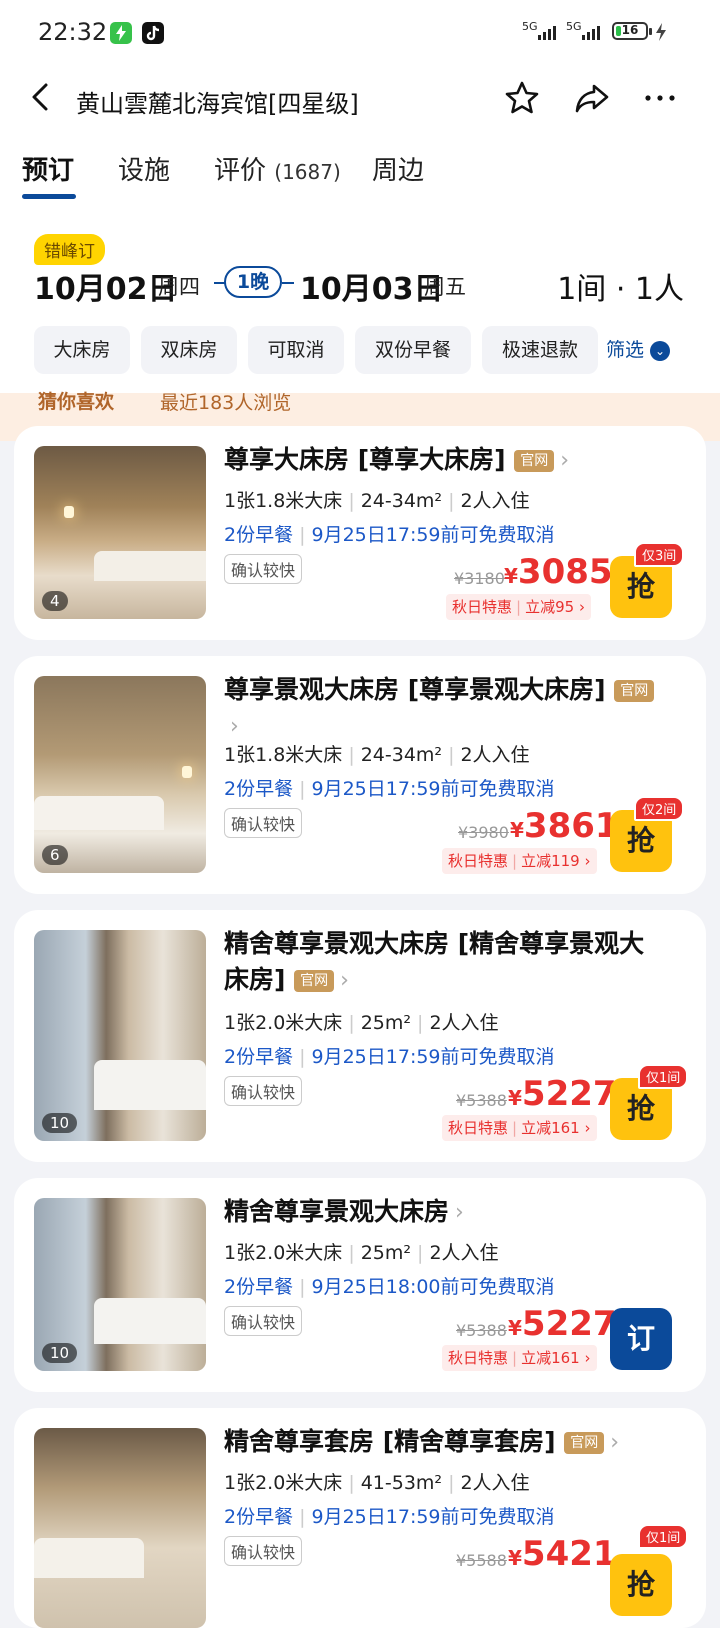  What do you see at coordinates (540, 350) in the screenshot?
I see `filter-chip-fast-refund: 极速退款` at bounding box center [540, 350].